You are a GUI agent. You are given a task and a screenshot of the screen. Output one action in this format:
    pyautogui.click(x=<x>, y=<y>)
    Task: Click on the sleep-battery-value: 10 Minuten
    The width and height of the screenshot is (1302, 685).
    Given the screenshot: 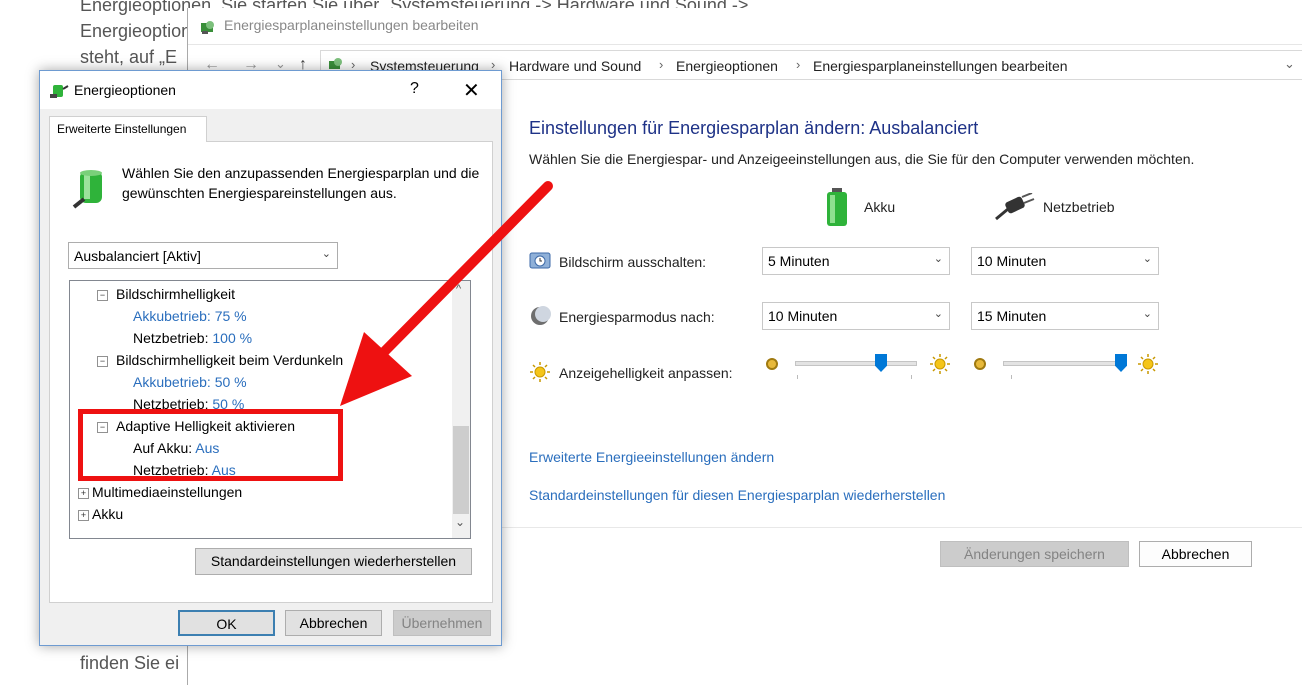 What is the action you would take?
    pyautogui.click(x=803, y=316)
    